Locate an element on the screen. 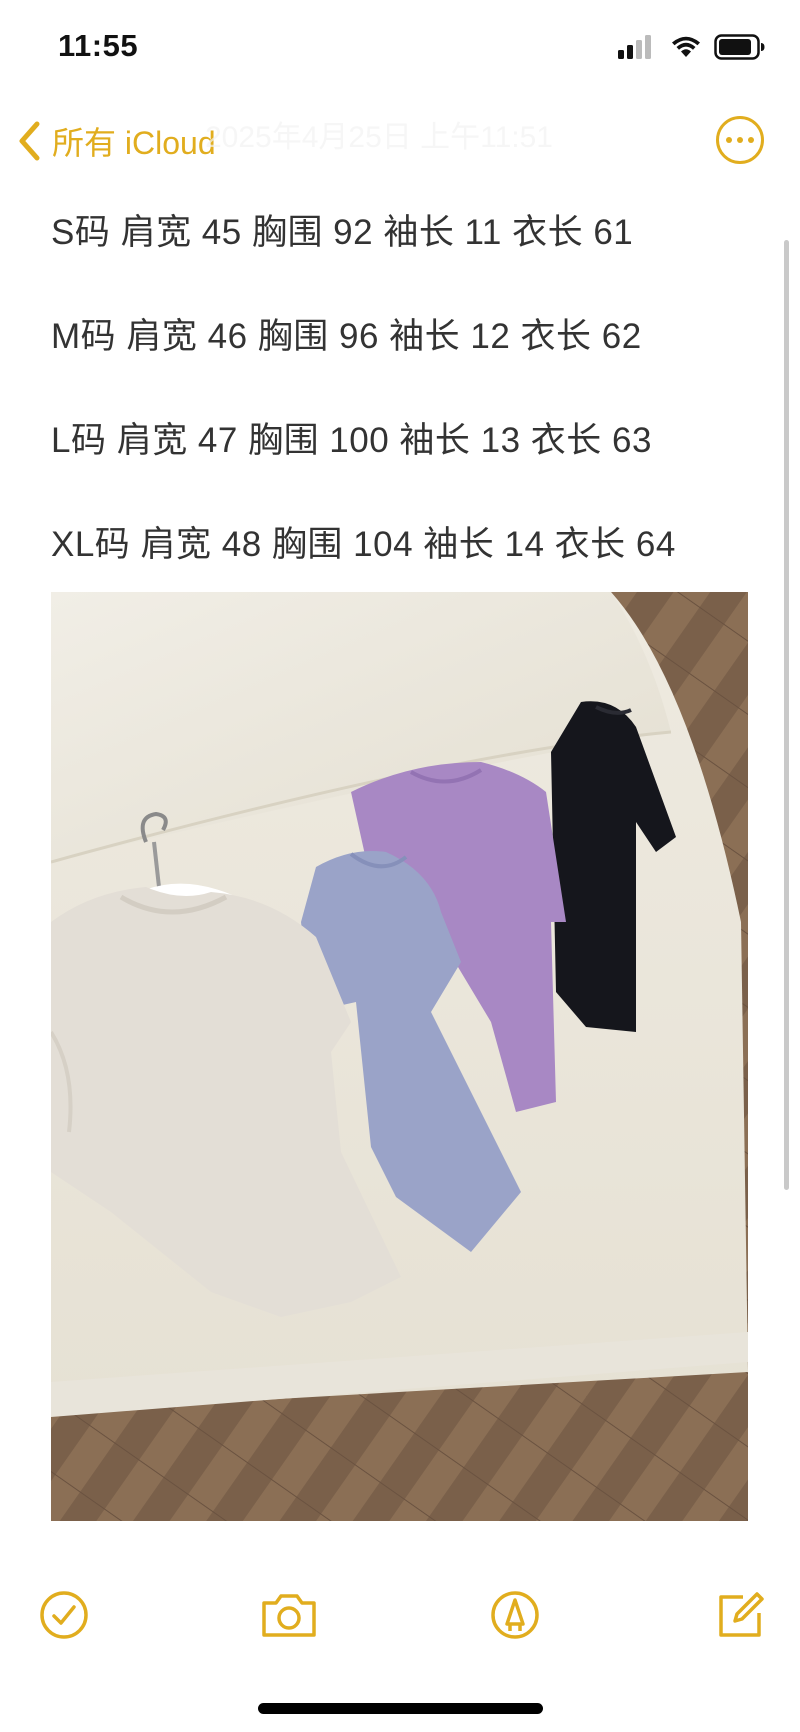 Image resolution: width=800 pixels, height=1732 pixels. checklist-icon is located at coordinates (64, 1615).